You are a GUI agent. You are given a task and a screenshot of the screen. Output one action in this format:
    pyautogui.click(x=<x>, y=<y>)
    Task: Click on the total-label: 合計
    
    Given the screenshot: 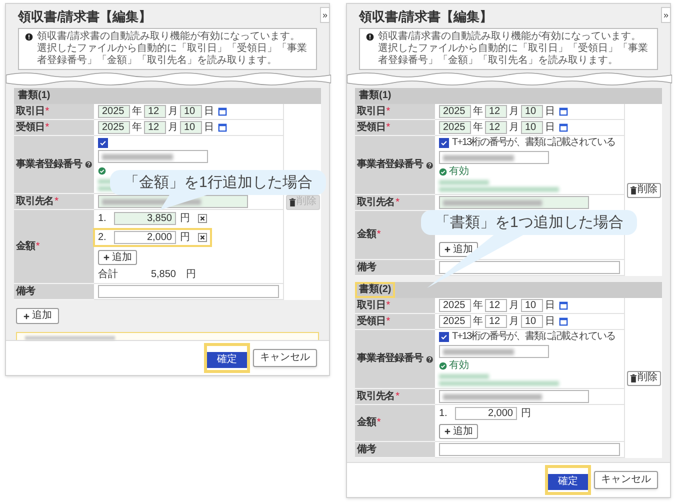 What is the action you would take?
    pyautogui.click(x=108, y=275)
    